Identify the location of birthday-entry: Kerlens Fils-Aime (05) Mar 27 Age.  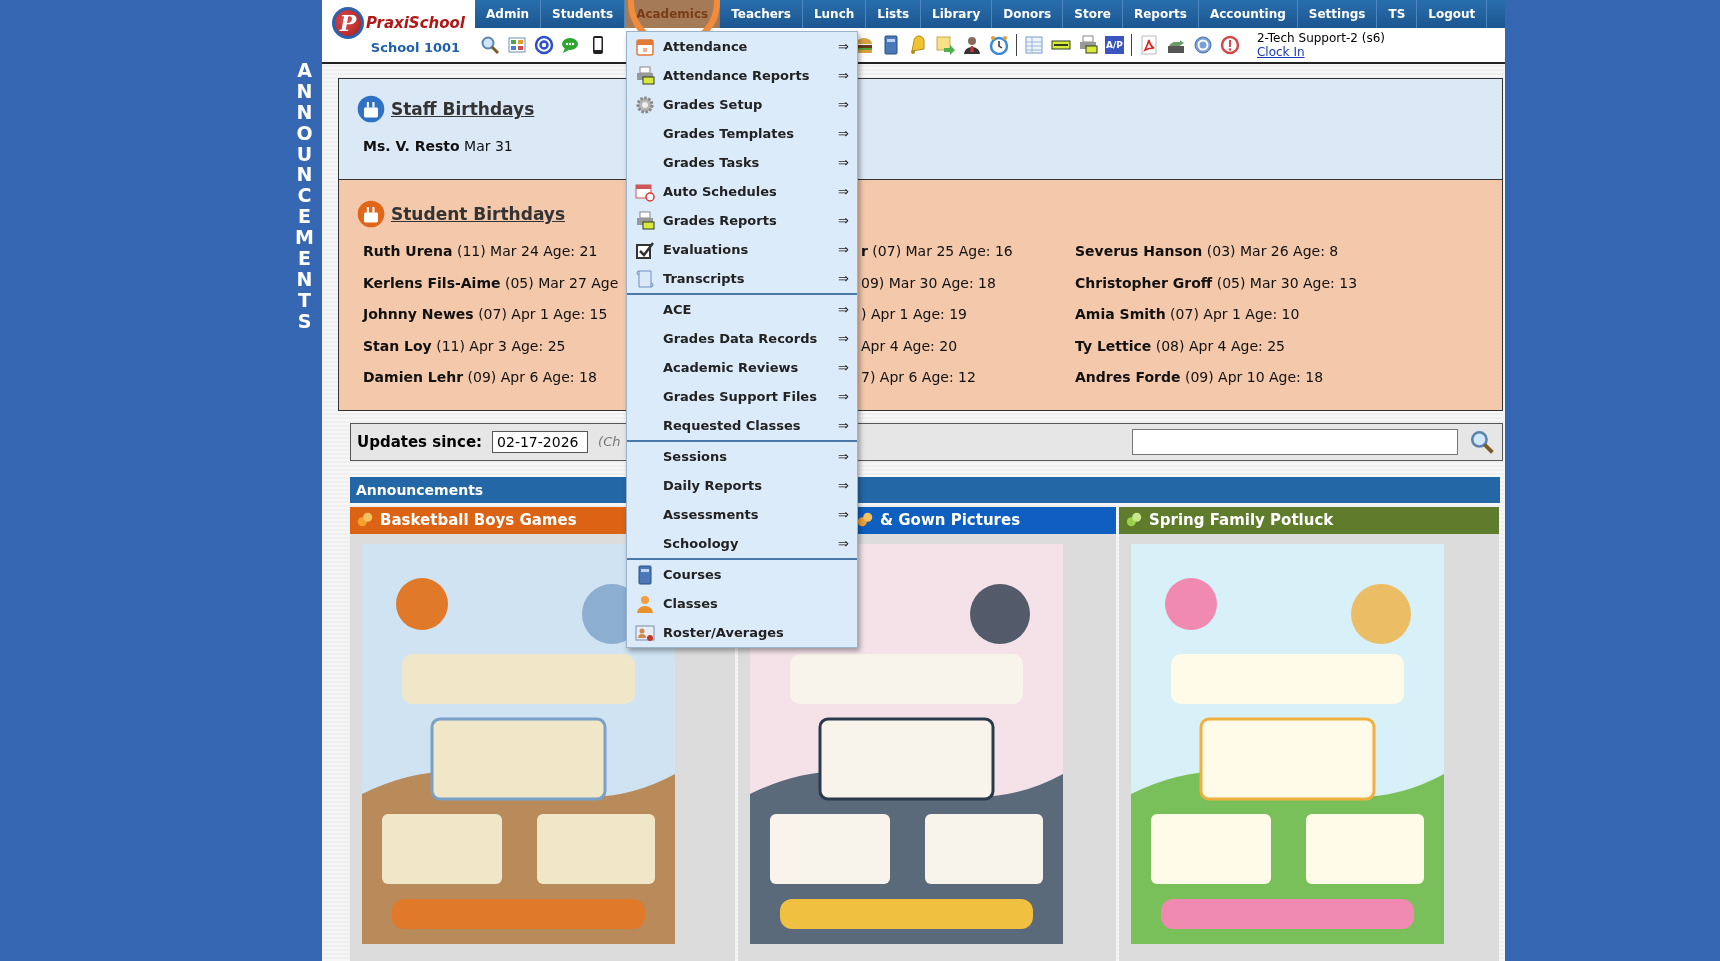
(491, 282).